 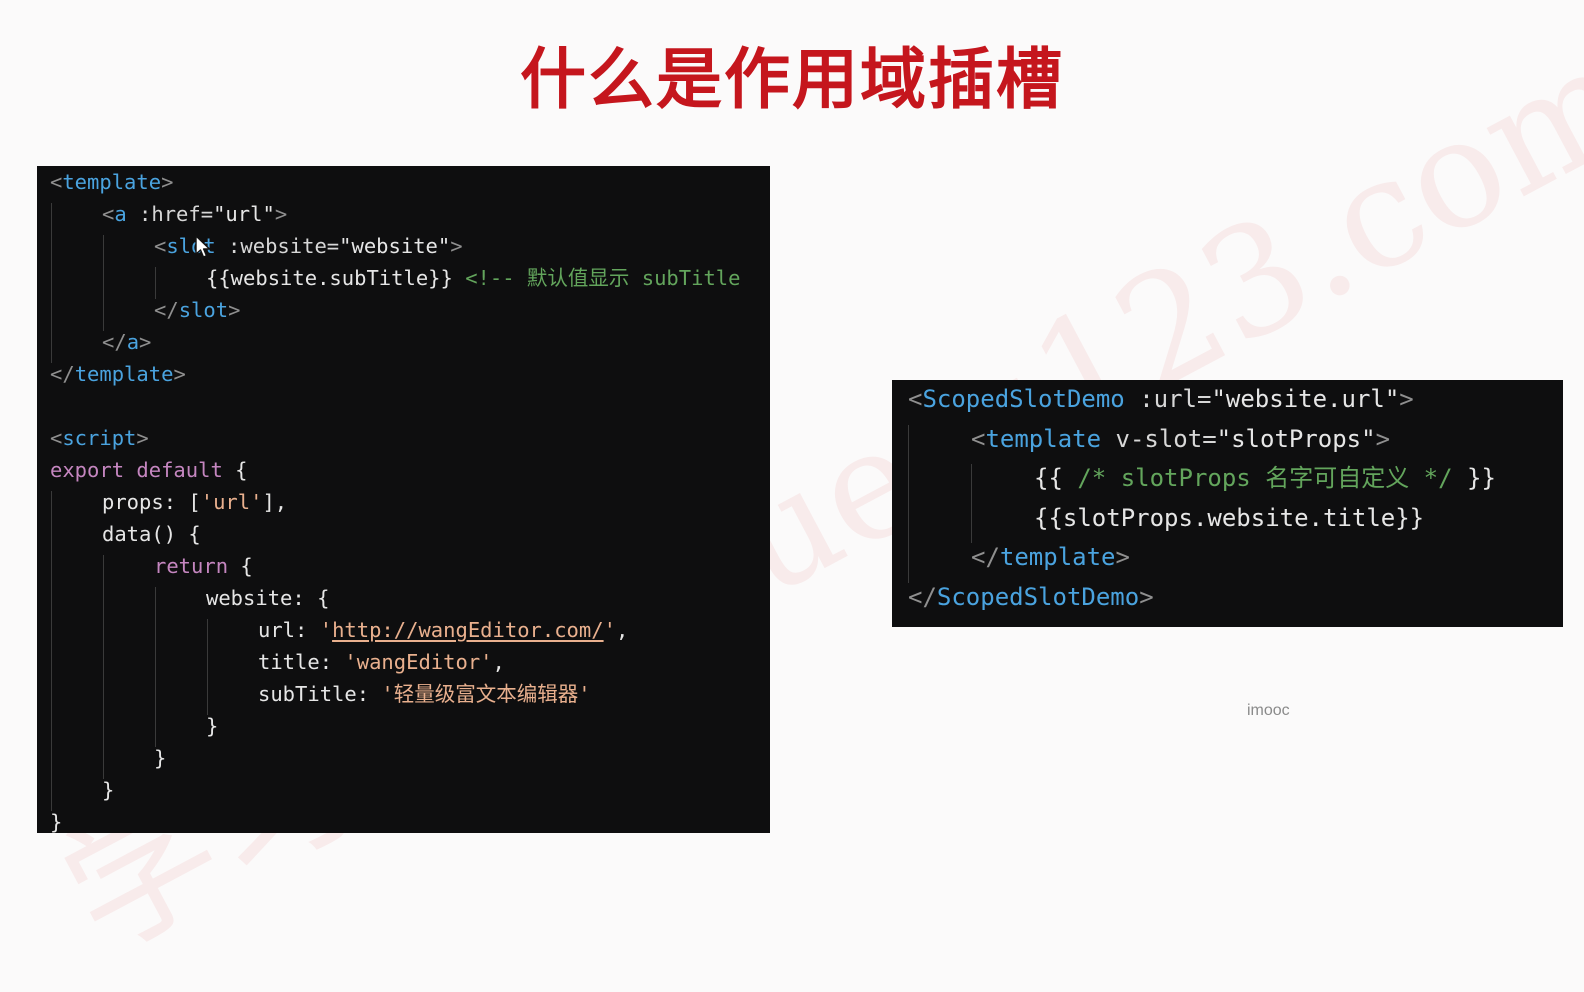 I want to click on code-line: return {, so click(x=203, y=566).